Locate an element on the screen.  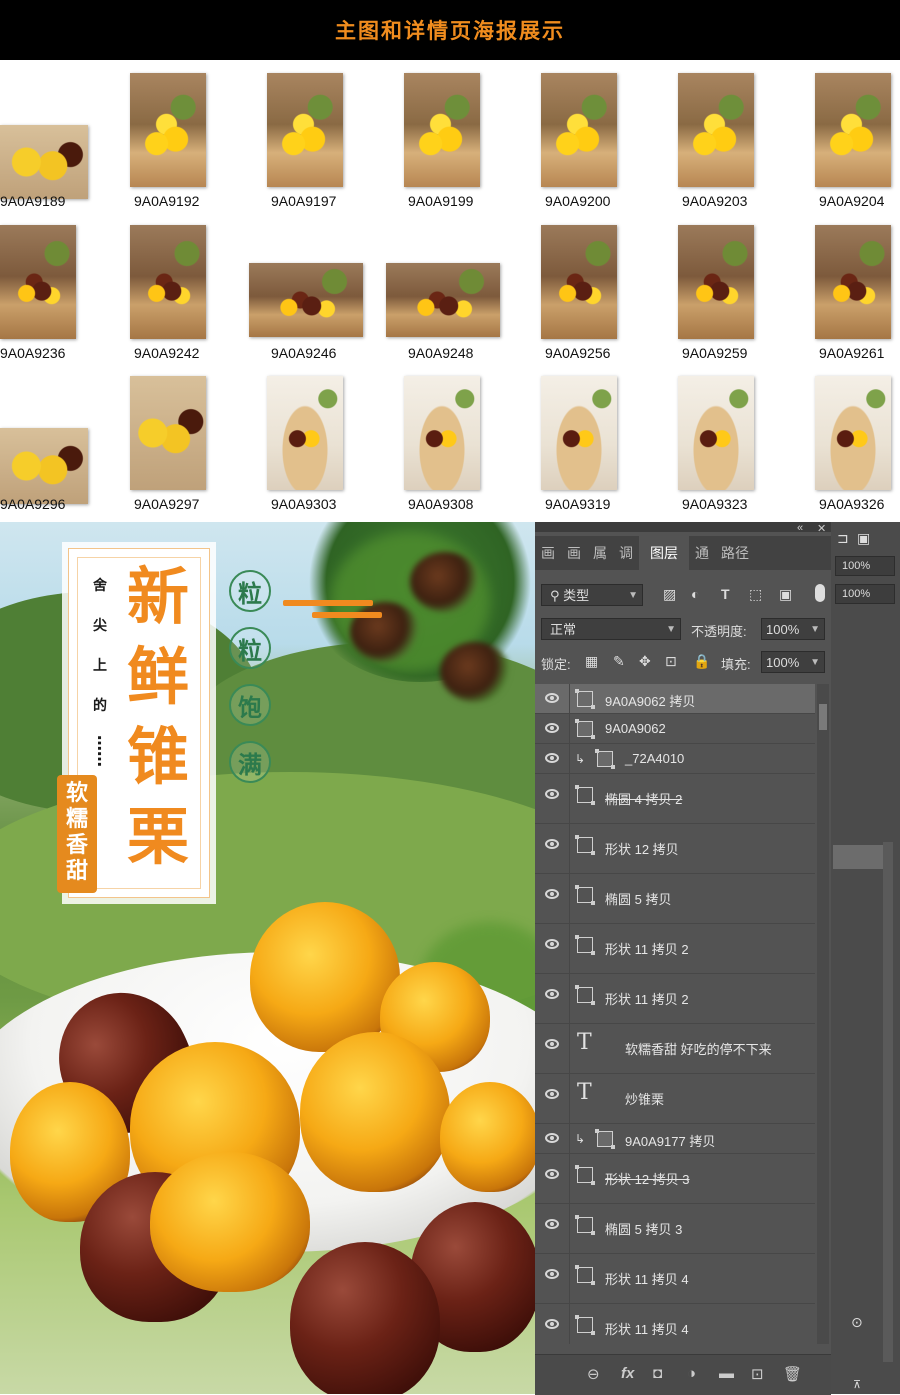
chestnut-open is located at coordinates (487, 1137).